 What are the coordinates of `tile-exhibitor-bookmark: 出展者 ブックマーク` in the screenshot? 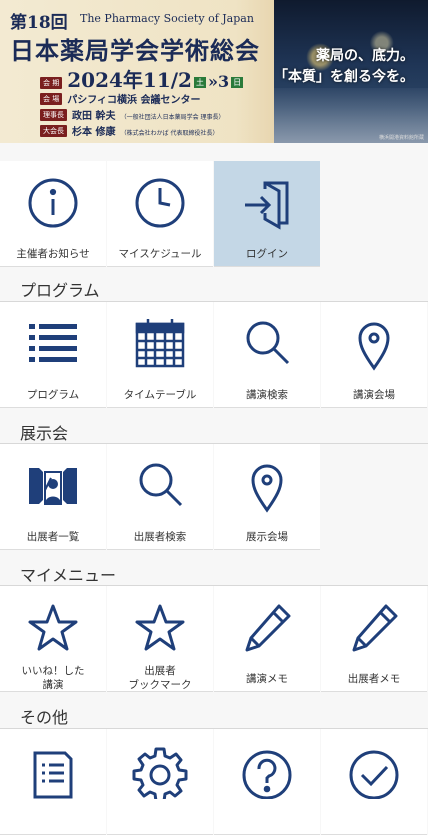 It's located at (160, 639).